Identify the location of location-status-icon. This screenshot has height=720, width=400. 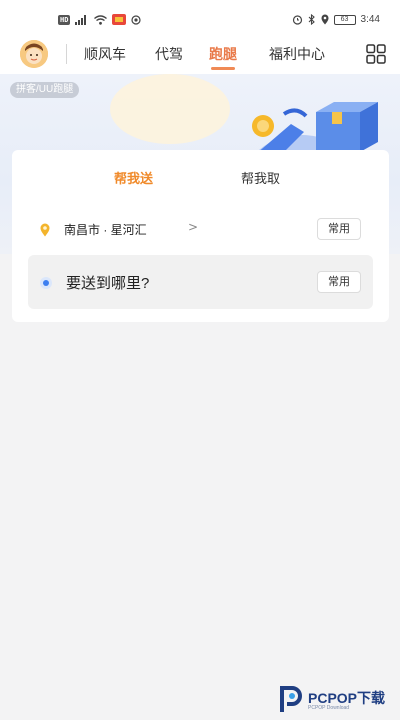
(136, 19).